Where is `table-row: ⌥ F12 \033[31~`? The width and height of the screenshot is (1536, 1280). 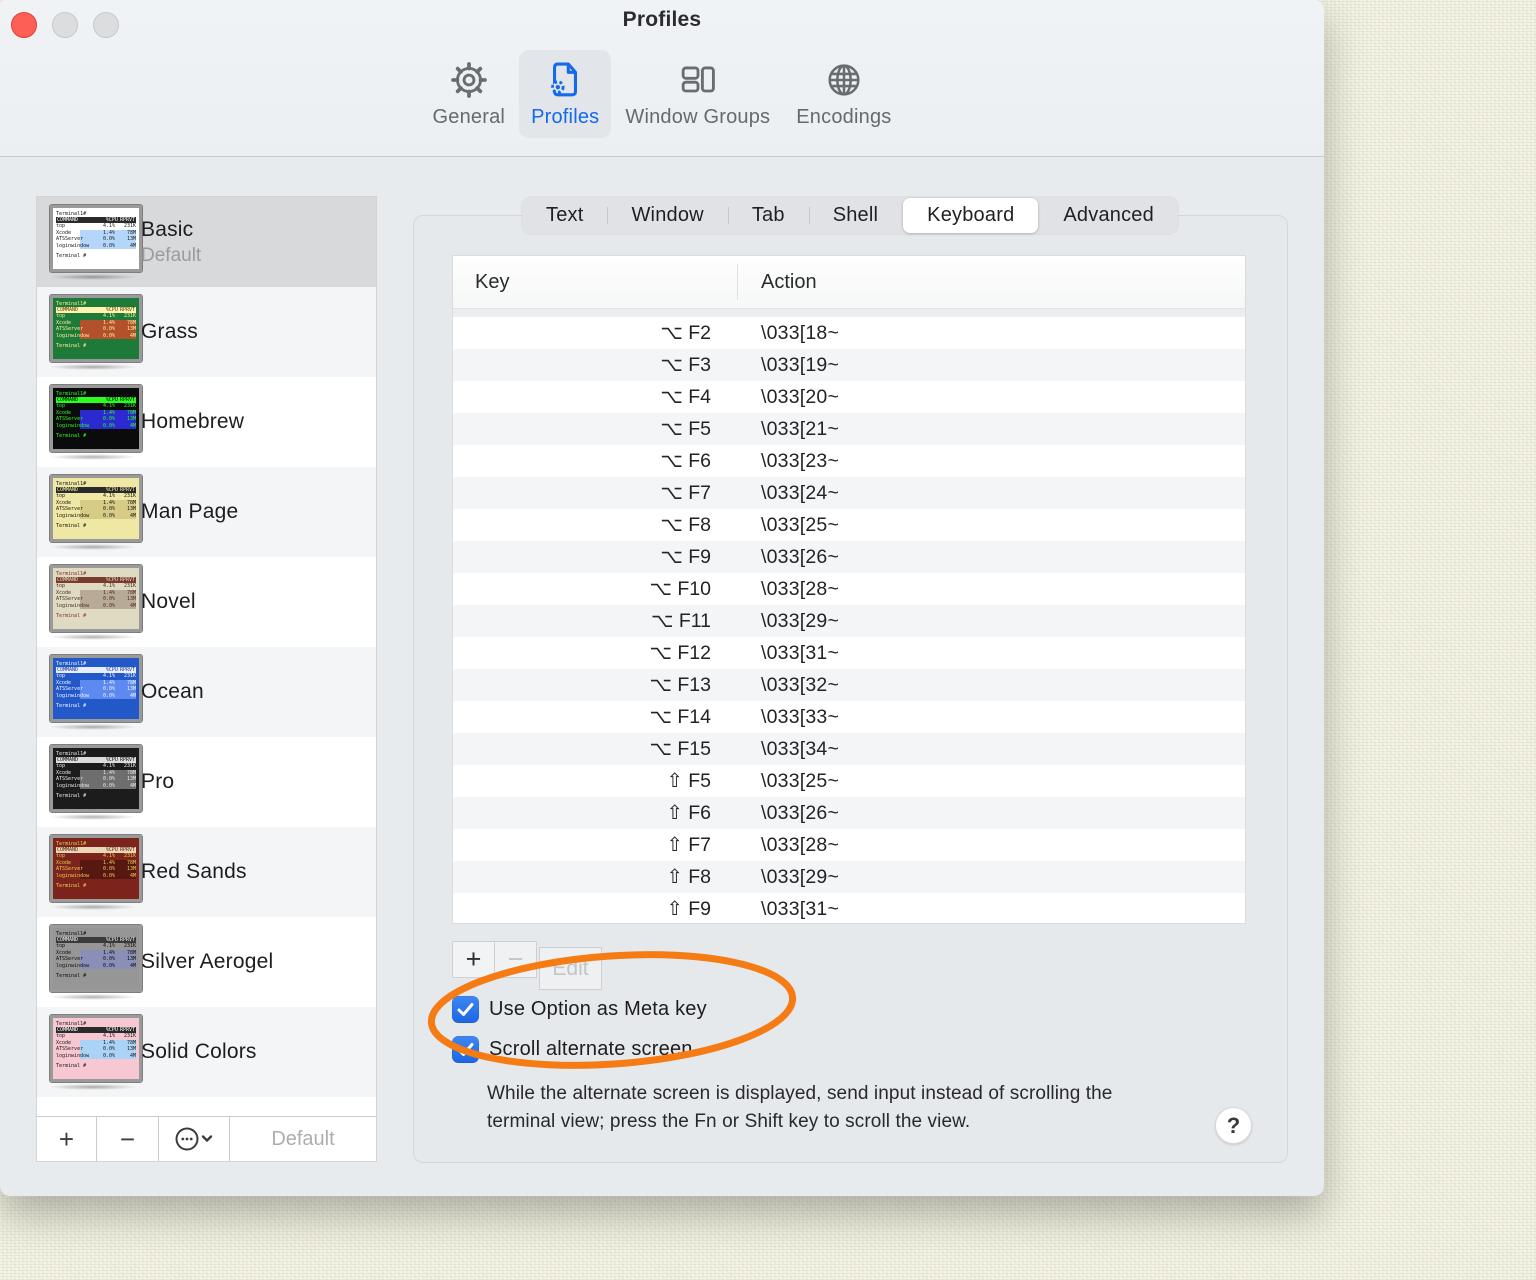 table-row: ⌥ F12 \033[31~ is located at coordinates (849, 653).